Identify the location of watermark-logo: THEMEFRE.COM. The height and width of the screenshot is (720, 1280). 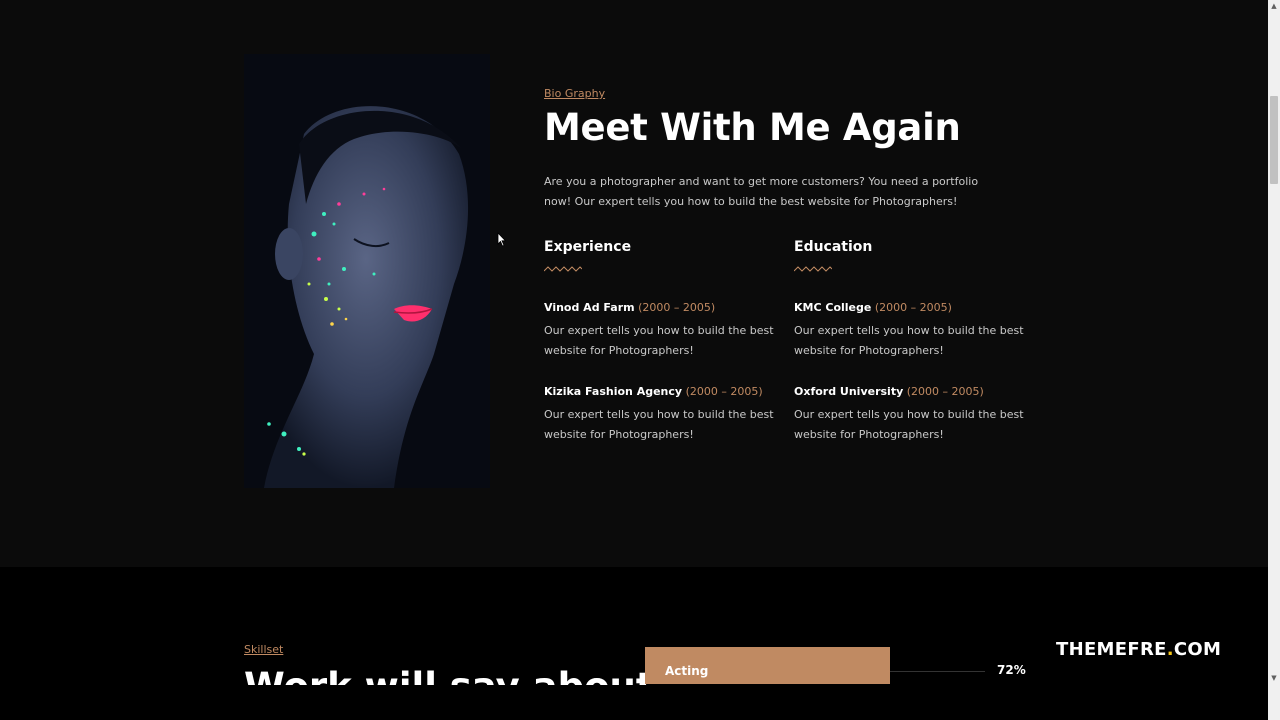
(1138, 649).